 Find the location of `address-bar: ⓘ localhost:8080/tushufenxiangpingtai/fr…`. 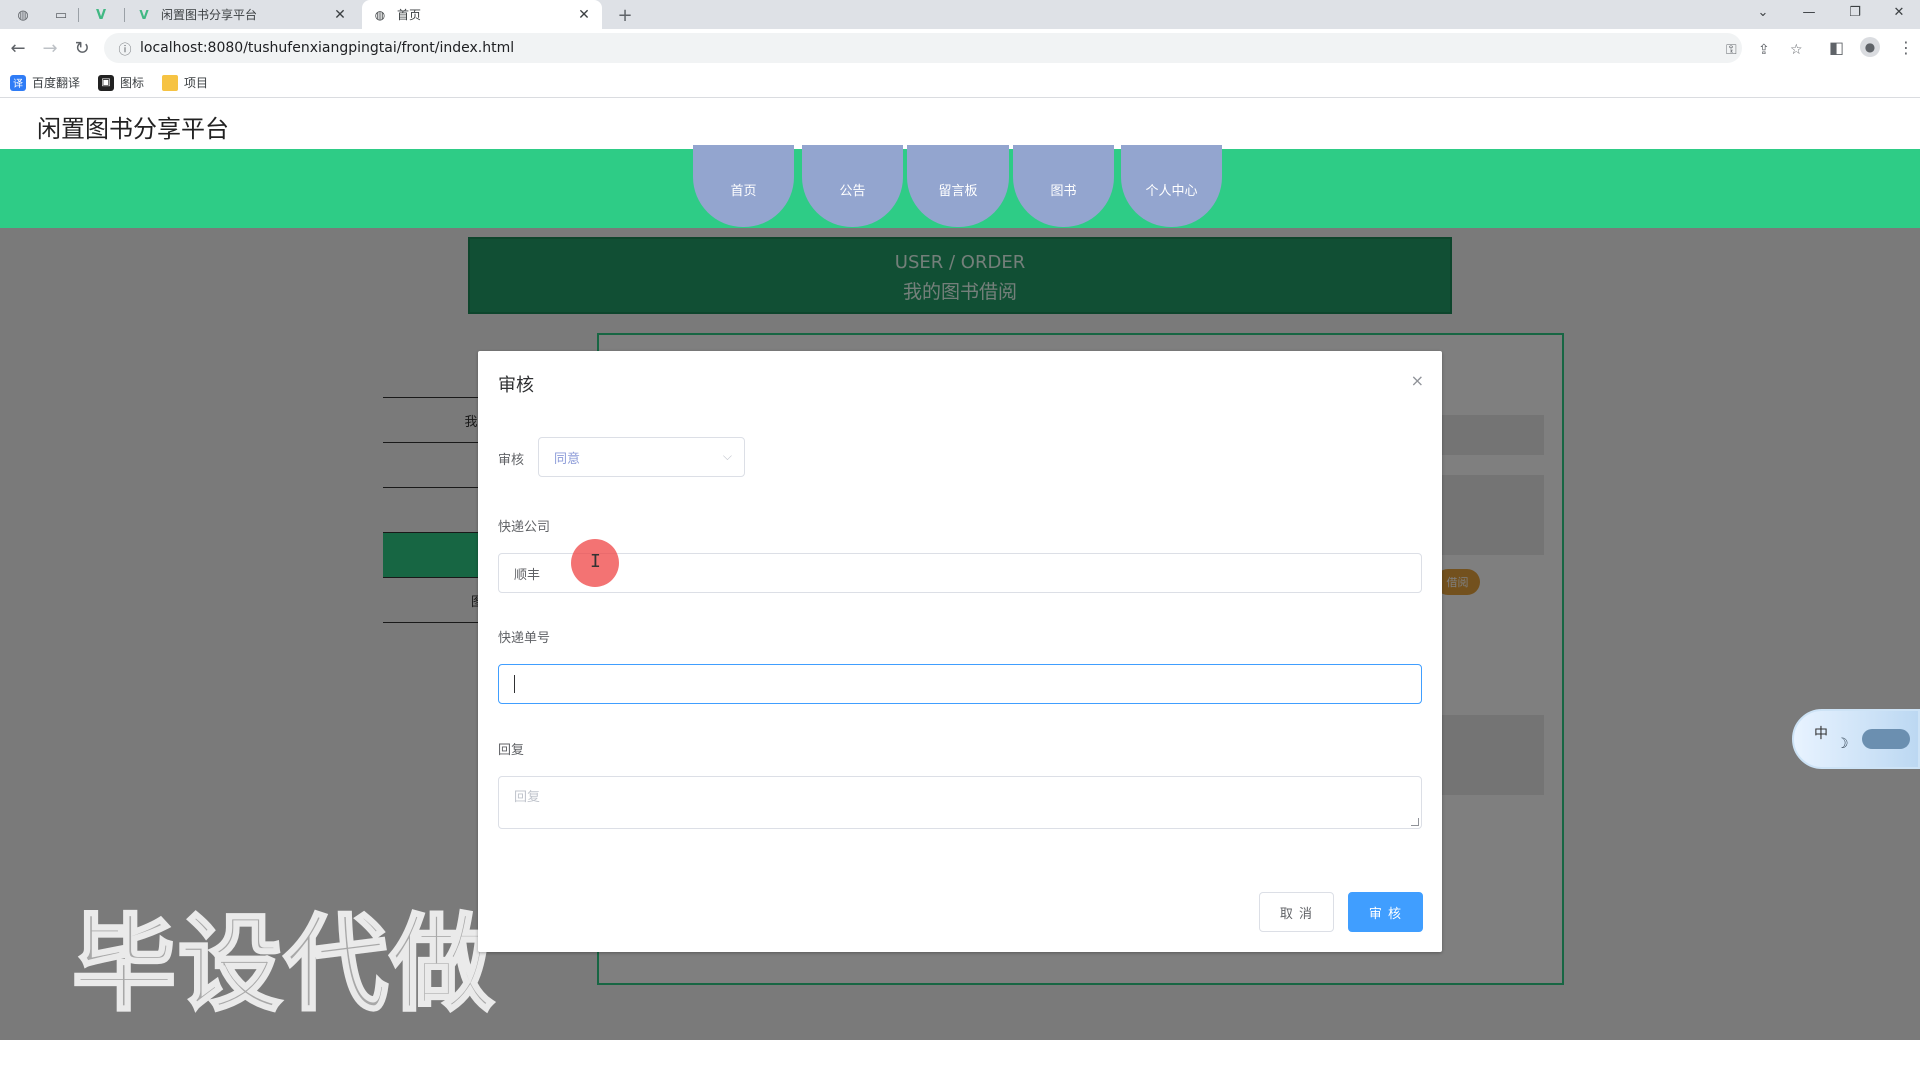

address-bar: ⓘ localhost:8080/tushufenxiangpingtai/fr… is located at coordinates (953, 48).